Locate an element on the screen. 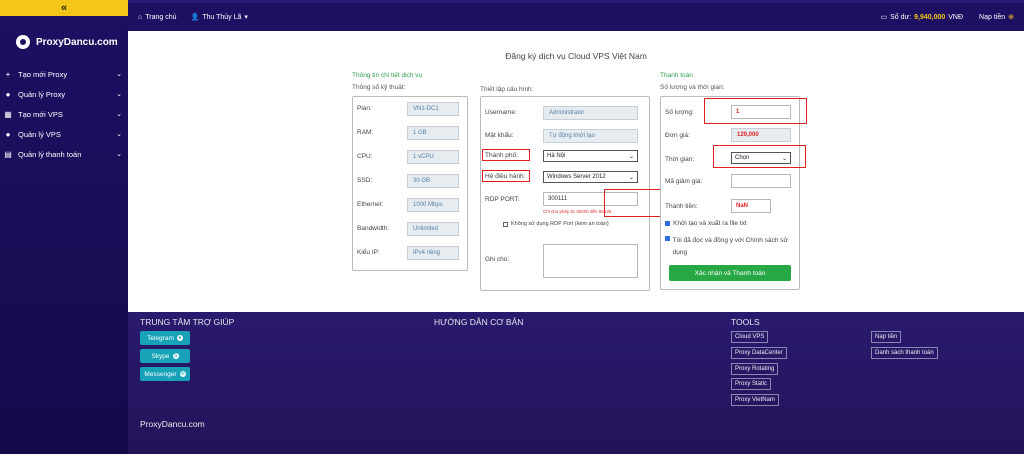 The width and height of the screenshot is (1024, 454). rdp-checkbox is located at coordinates (505, 224).